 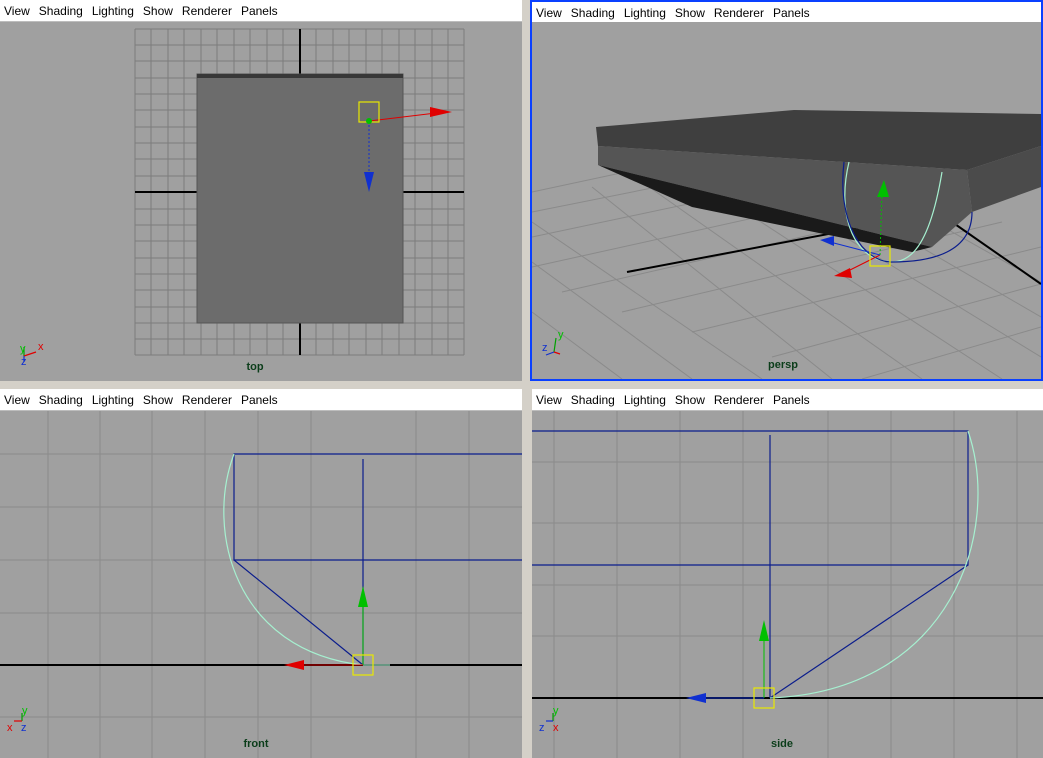 What do you see at coordinates (730, 664) in the screenshot?
I see `move-manipulator-icon` at bounding box center [730, 664].